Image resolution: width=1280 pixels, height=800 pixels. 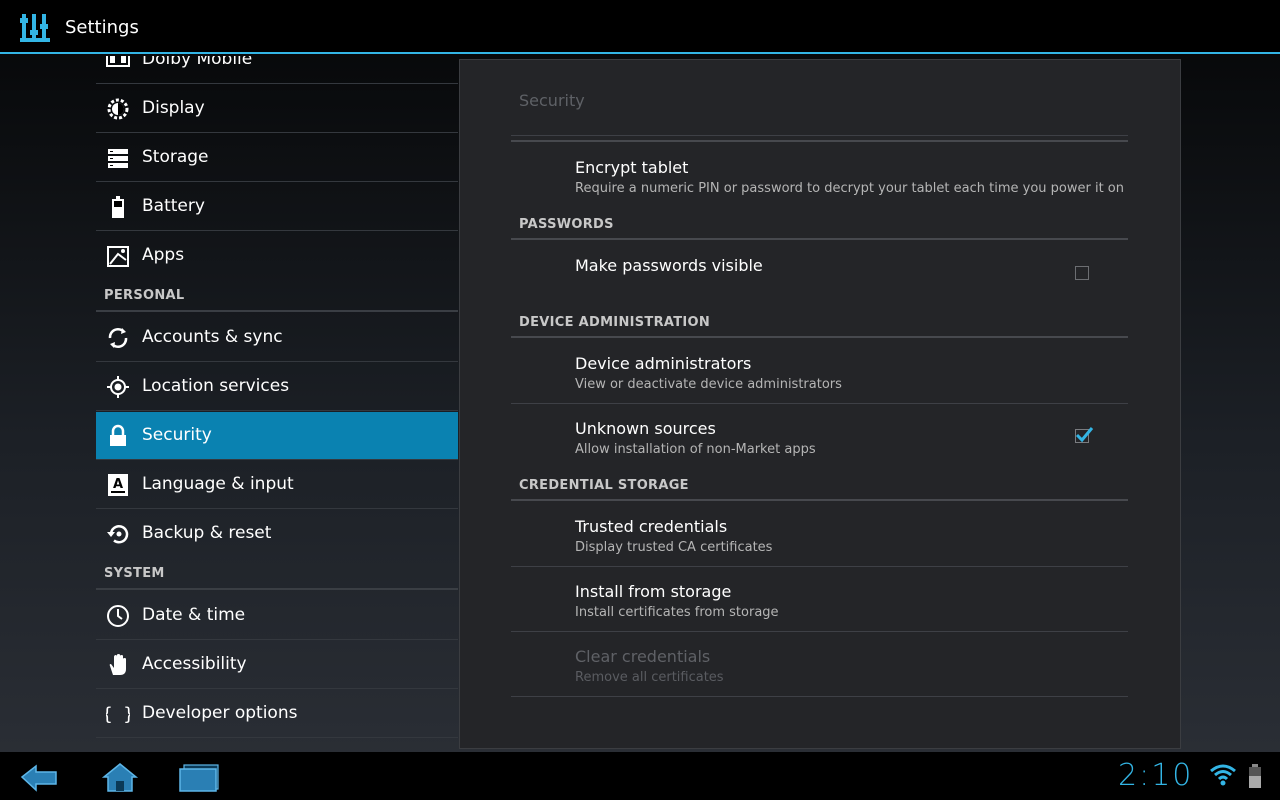 I want to click on sidebar-header-personal: PERSONAL, so click(x=277, y=297).